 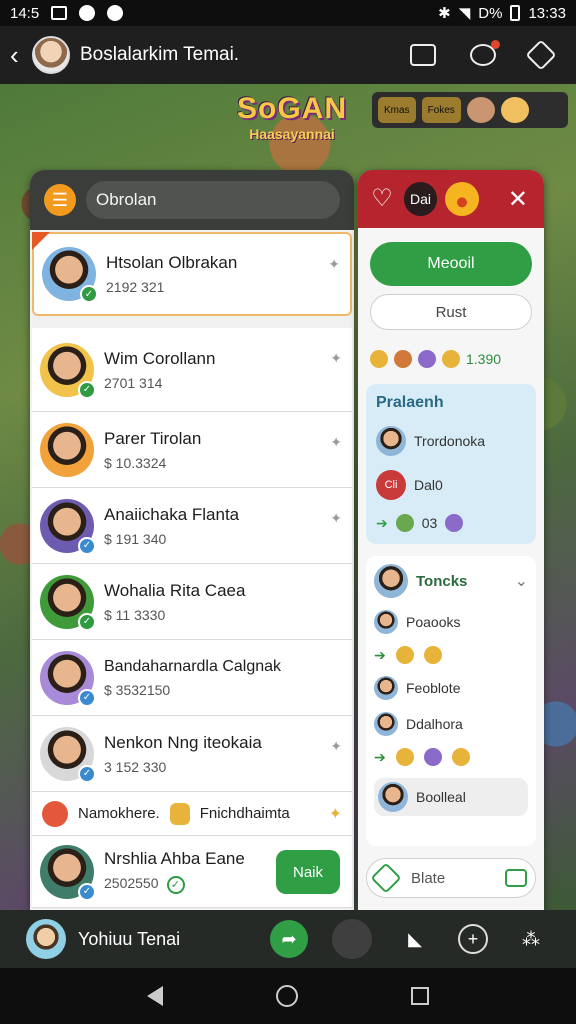 What do you see at coordinates (521, 581) in the screenshot?
I see `chevron-down-icon: ⌄` at bounding box center [521, 581].